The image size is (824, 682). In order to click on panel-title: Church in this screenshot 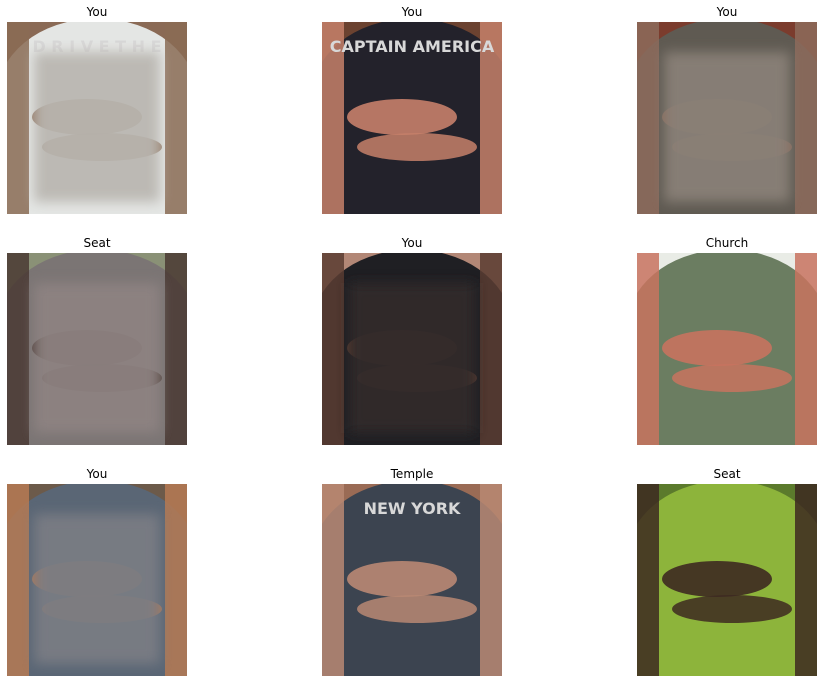, I will do `click(727, 243)`.